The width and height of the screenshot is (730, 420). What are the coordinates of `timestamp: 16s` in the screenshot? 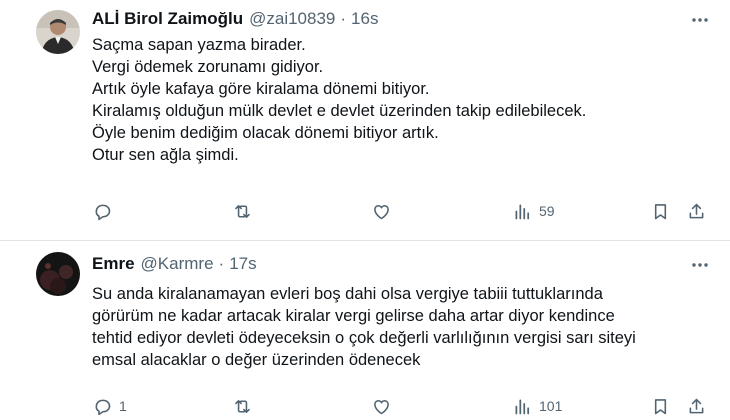 It's located at (364, 19).